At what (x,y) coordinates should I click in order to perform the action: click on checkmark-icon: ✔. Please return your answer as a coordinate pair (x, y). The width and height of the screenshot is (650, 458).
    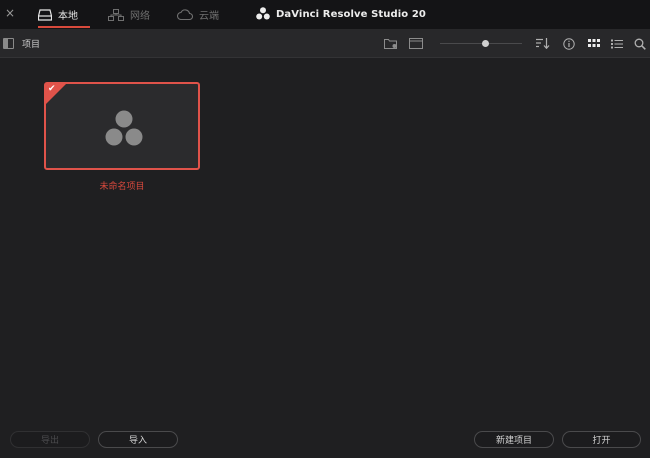
    Looking at the image, I should click on (52, 89).